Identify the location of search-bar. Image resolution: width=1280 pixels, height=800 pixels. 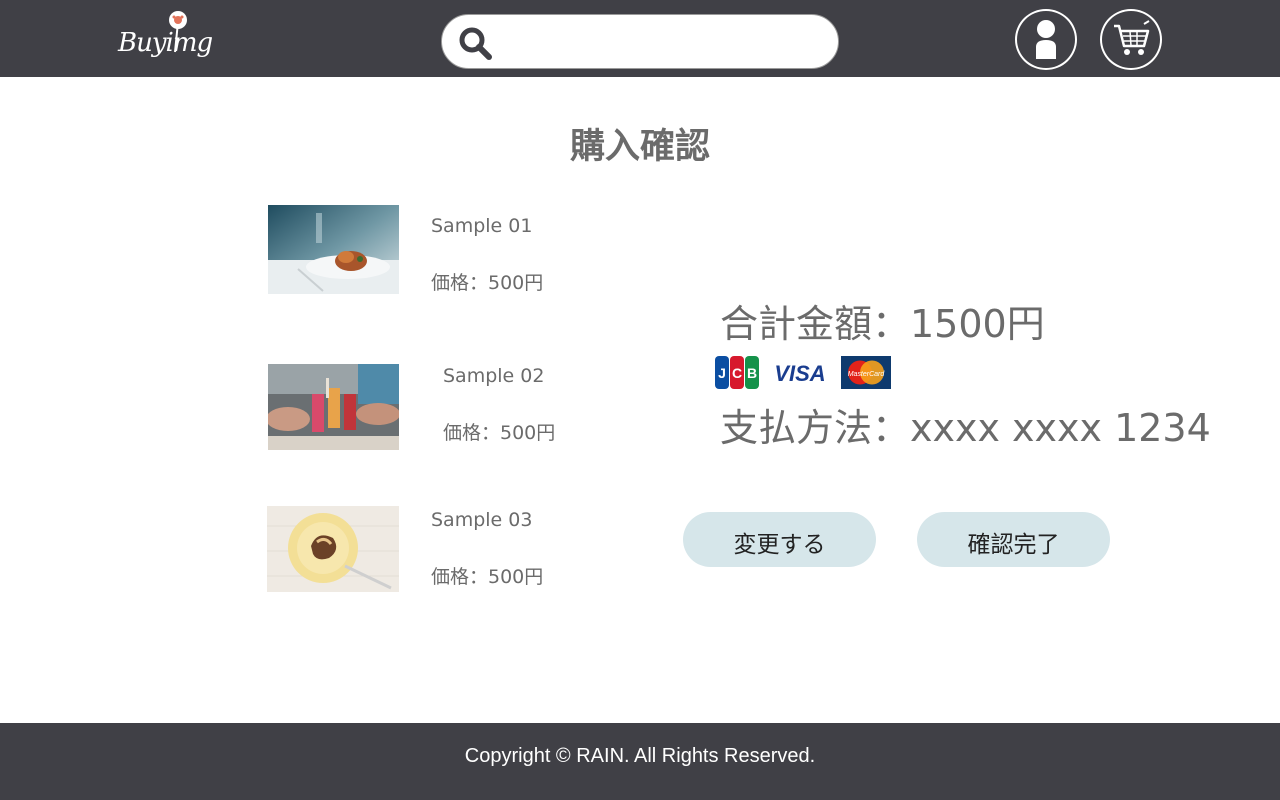
(640, 41).